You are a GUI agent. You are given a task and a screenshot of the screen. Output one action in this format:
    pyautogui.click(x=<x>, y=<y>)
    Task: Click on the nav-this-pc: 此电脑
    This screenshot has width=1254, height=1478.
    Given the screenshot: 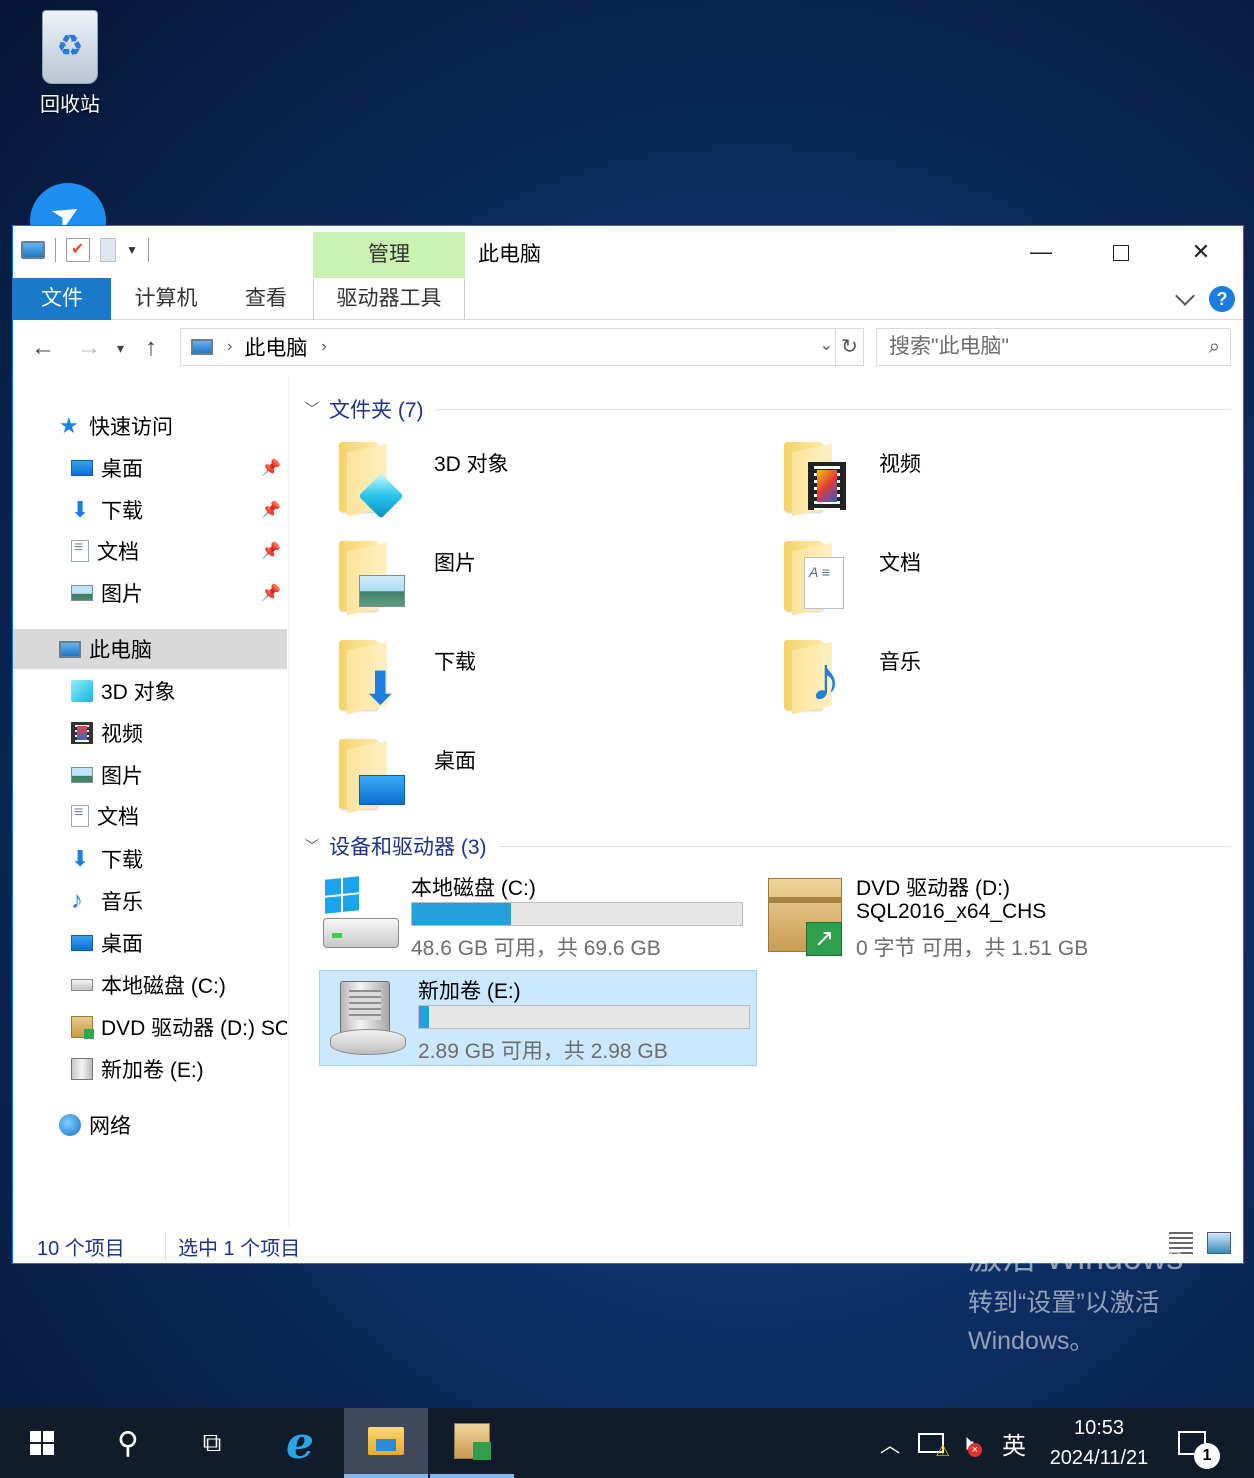 What is the action you would take?
    pyautogui.click(x=150, y=649)
    